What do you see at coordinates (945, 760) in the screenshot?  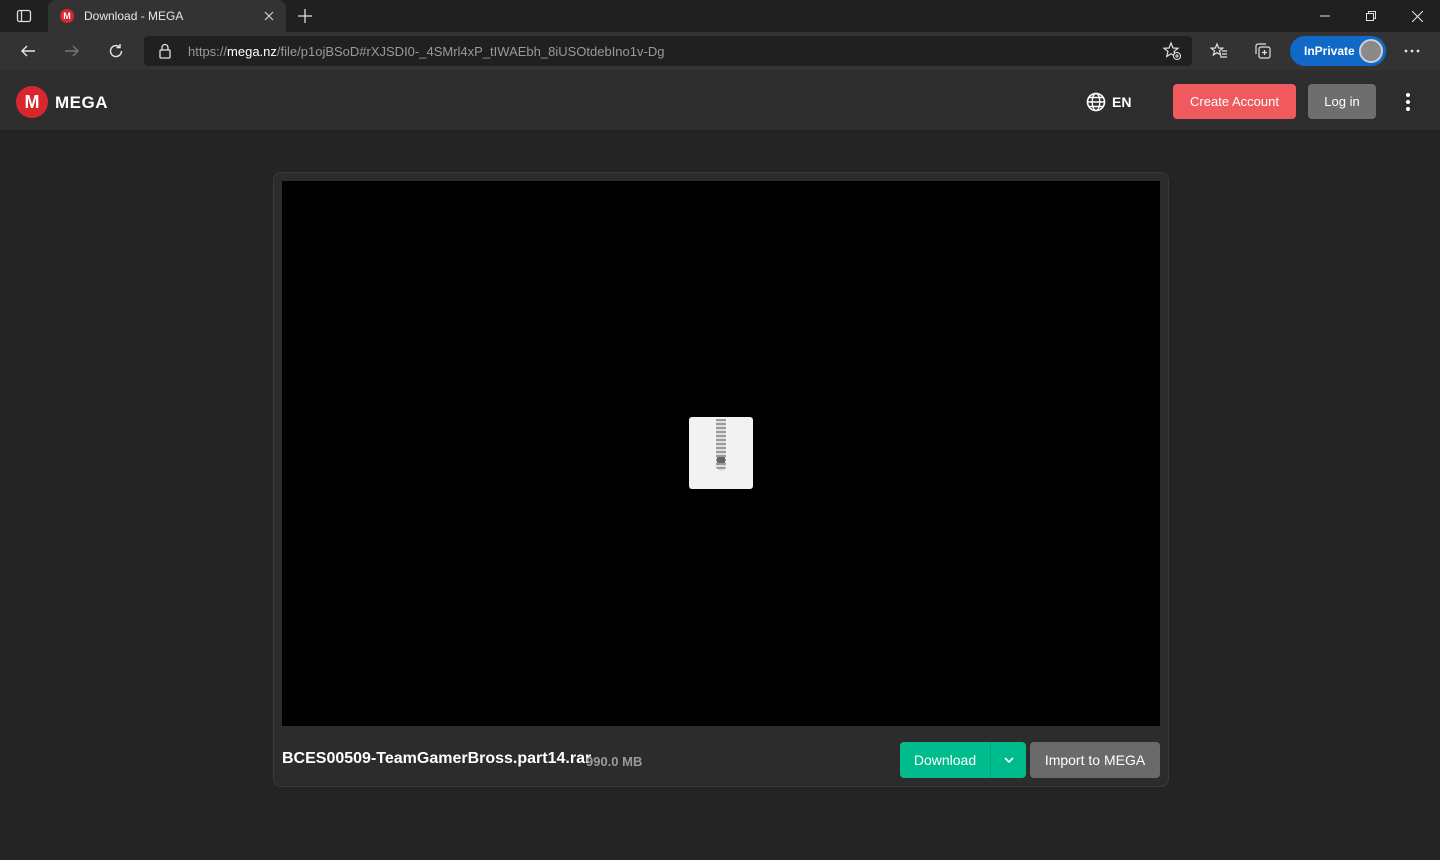 I see `download-button-label: Download` at bounding box center [945, 760].